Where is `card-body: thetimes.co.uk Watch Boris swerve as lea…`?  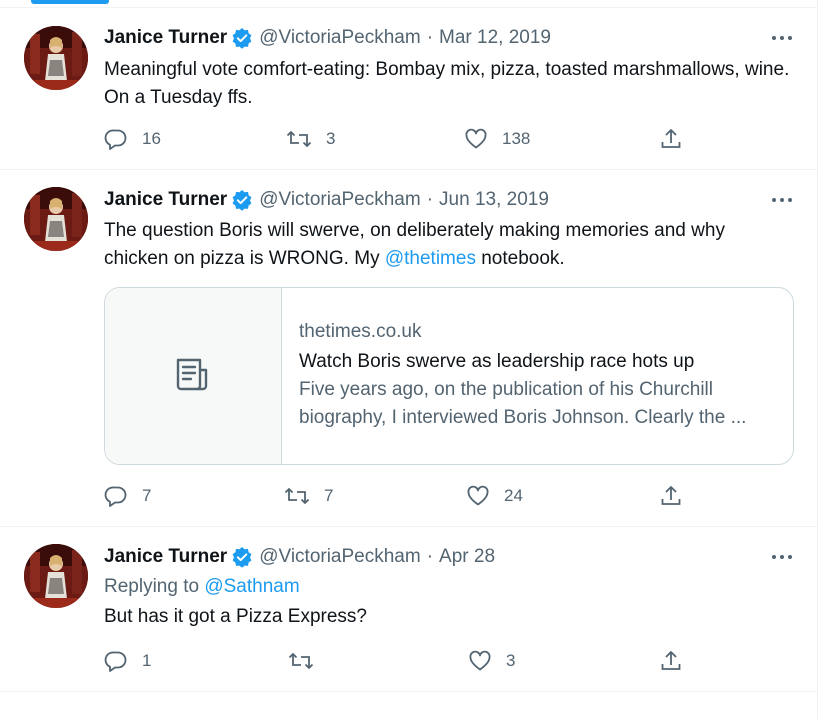
card-body: thetimes.co.uk Watch Boris swerve as lea… is located at coordinates (539, 375).